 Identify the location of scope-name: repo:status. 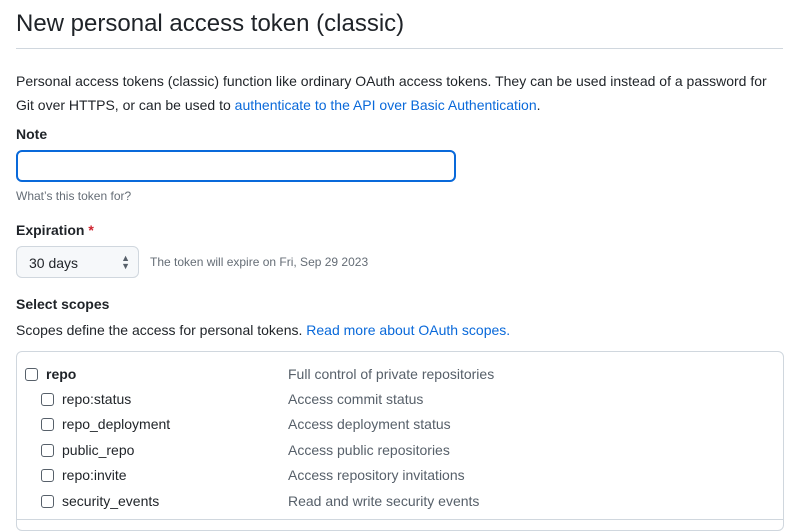
(97, 399).